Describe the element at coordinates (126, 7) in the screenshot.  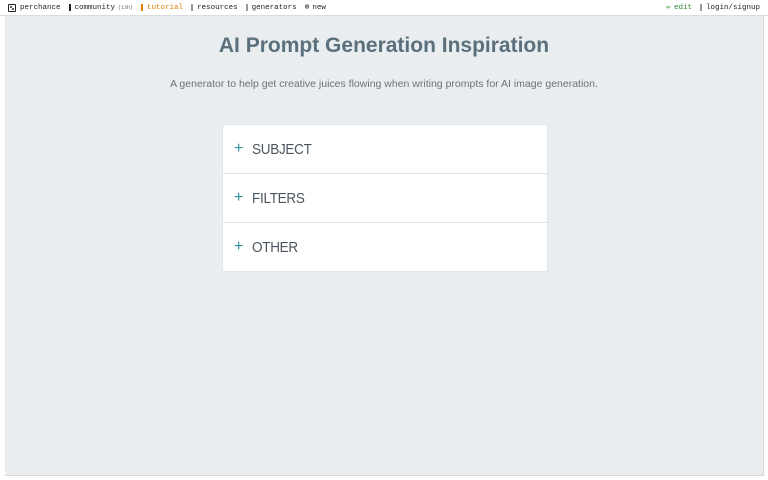
I see `community-count: (13h)` at that location.